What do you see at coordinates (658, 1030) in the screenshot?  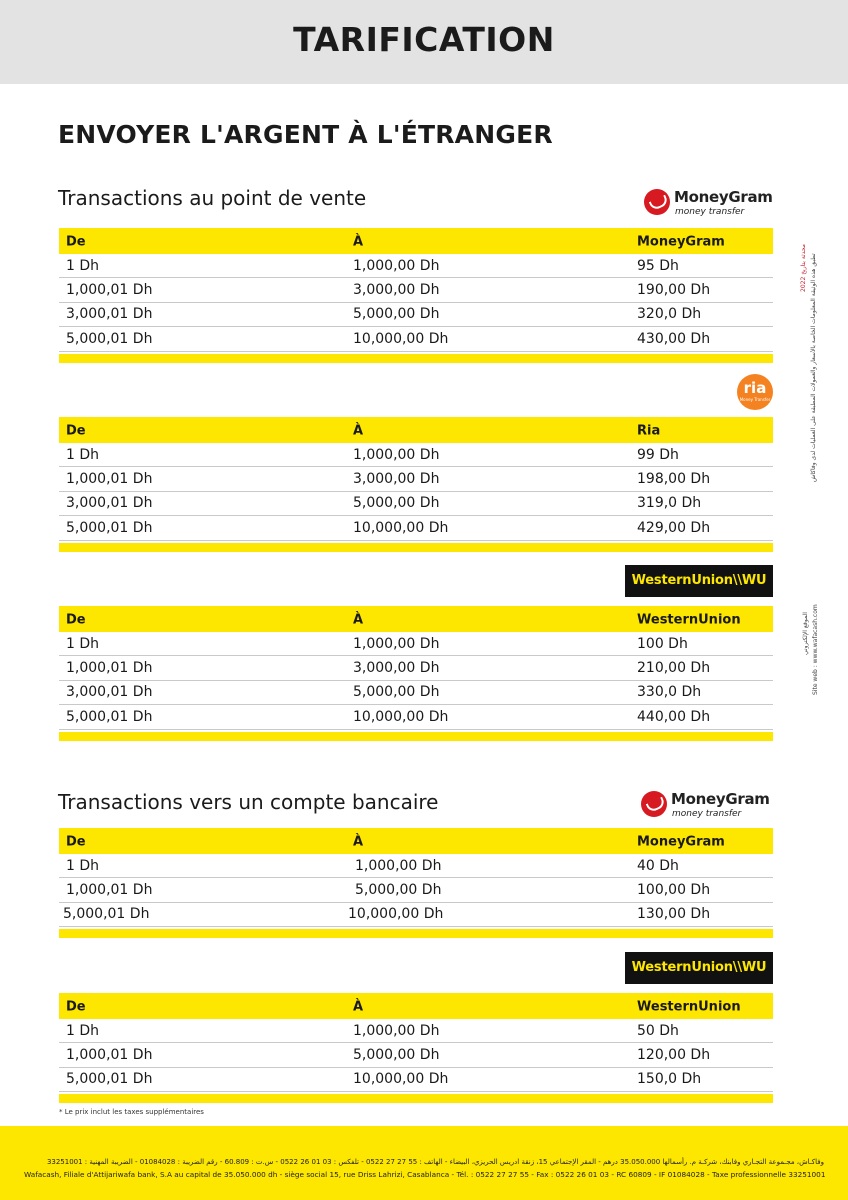 I see `cell-fee: 50 Dh` at bounding box center [658, 1030].